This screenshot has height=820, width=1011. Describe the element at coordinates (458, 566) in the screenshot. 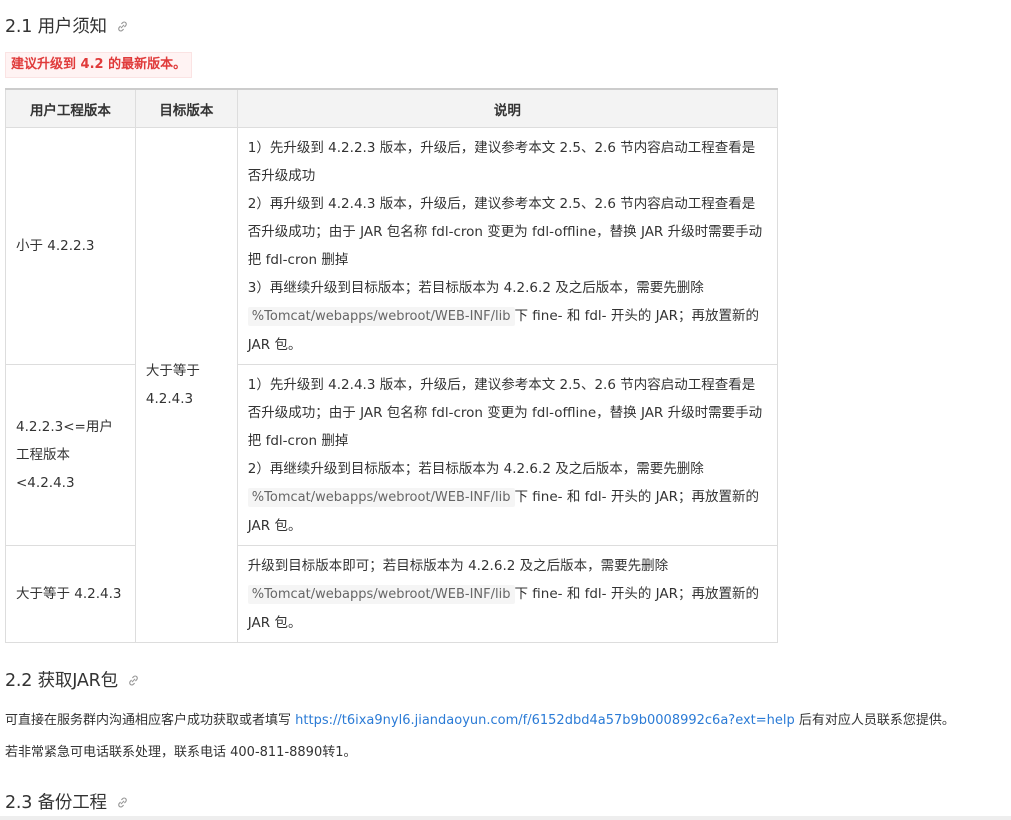

I see `desc-text: 升级到目标版本即可；若目标版本为 4.2.6.2 及之后版本，需要先删除` at that location.